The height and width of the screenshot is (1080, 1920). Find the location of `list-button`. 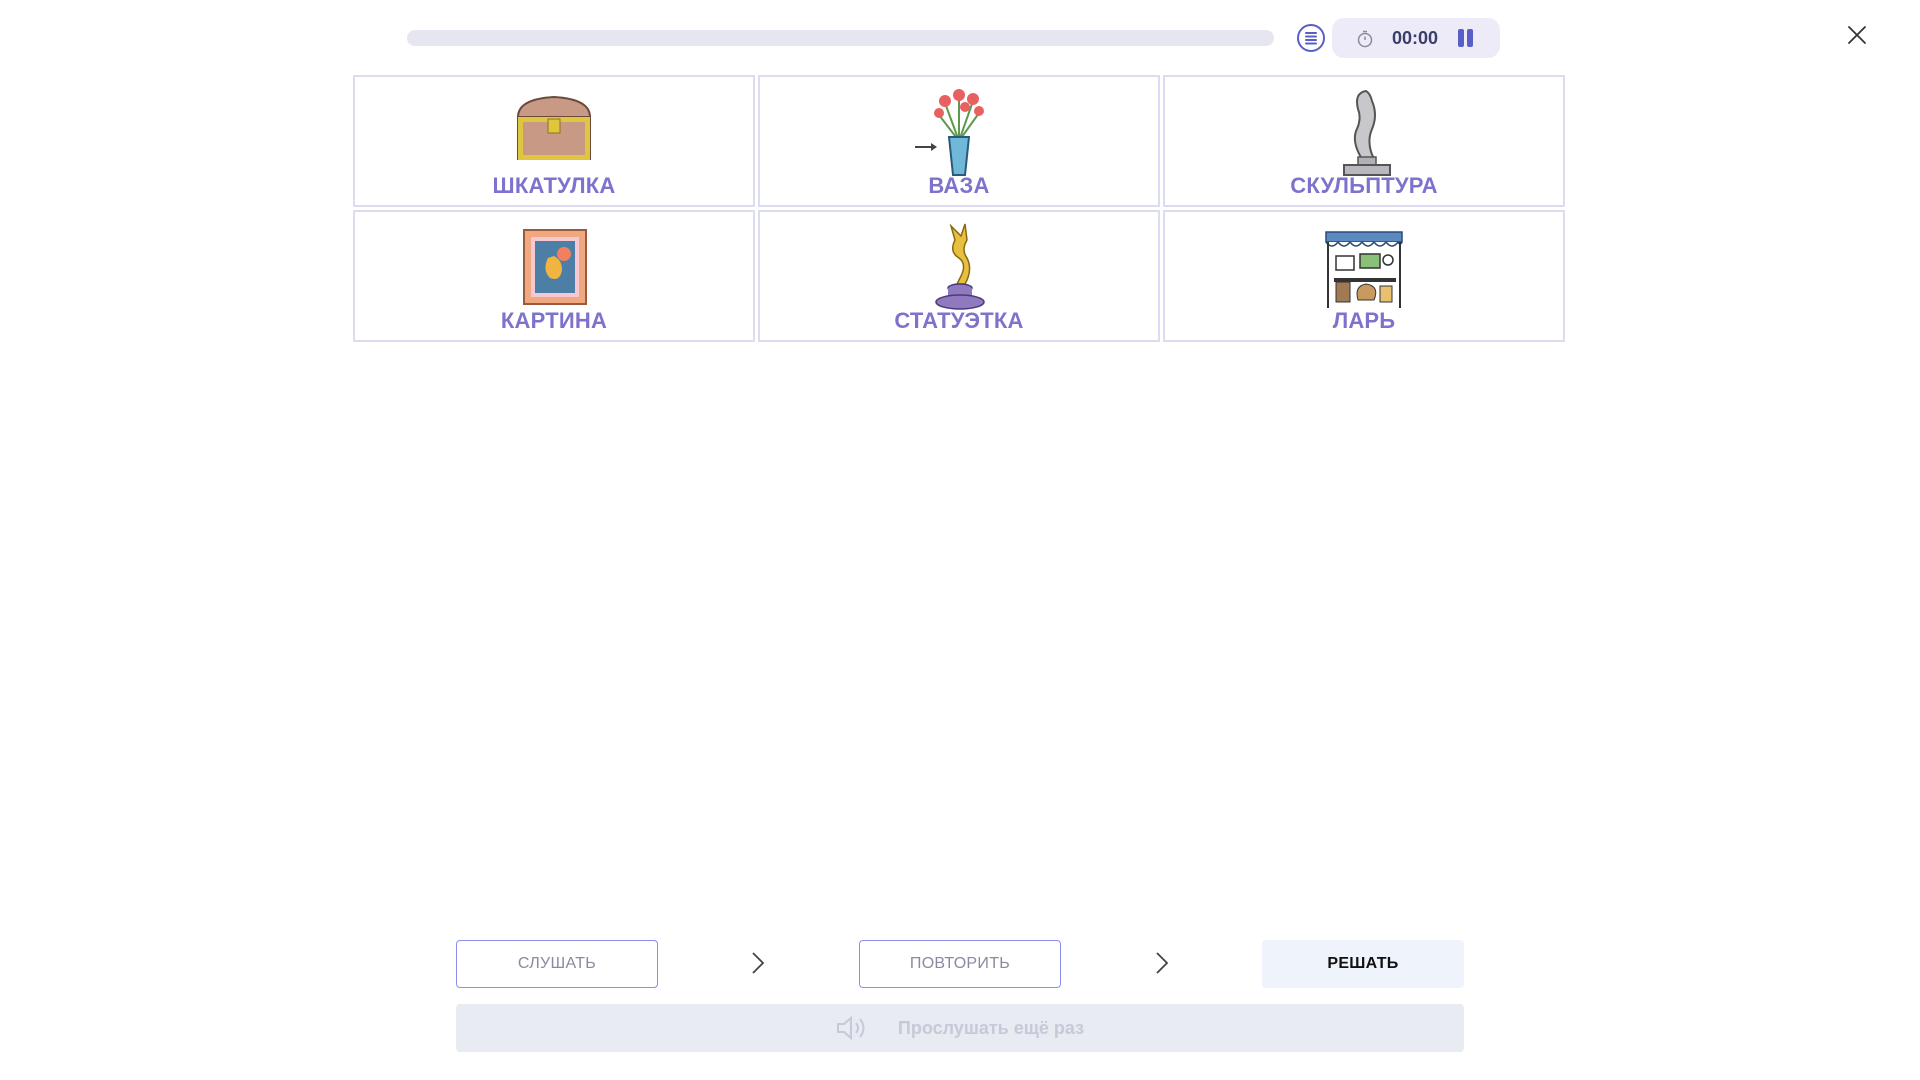

list-button is located at coordinates (1311, 38).